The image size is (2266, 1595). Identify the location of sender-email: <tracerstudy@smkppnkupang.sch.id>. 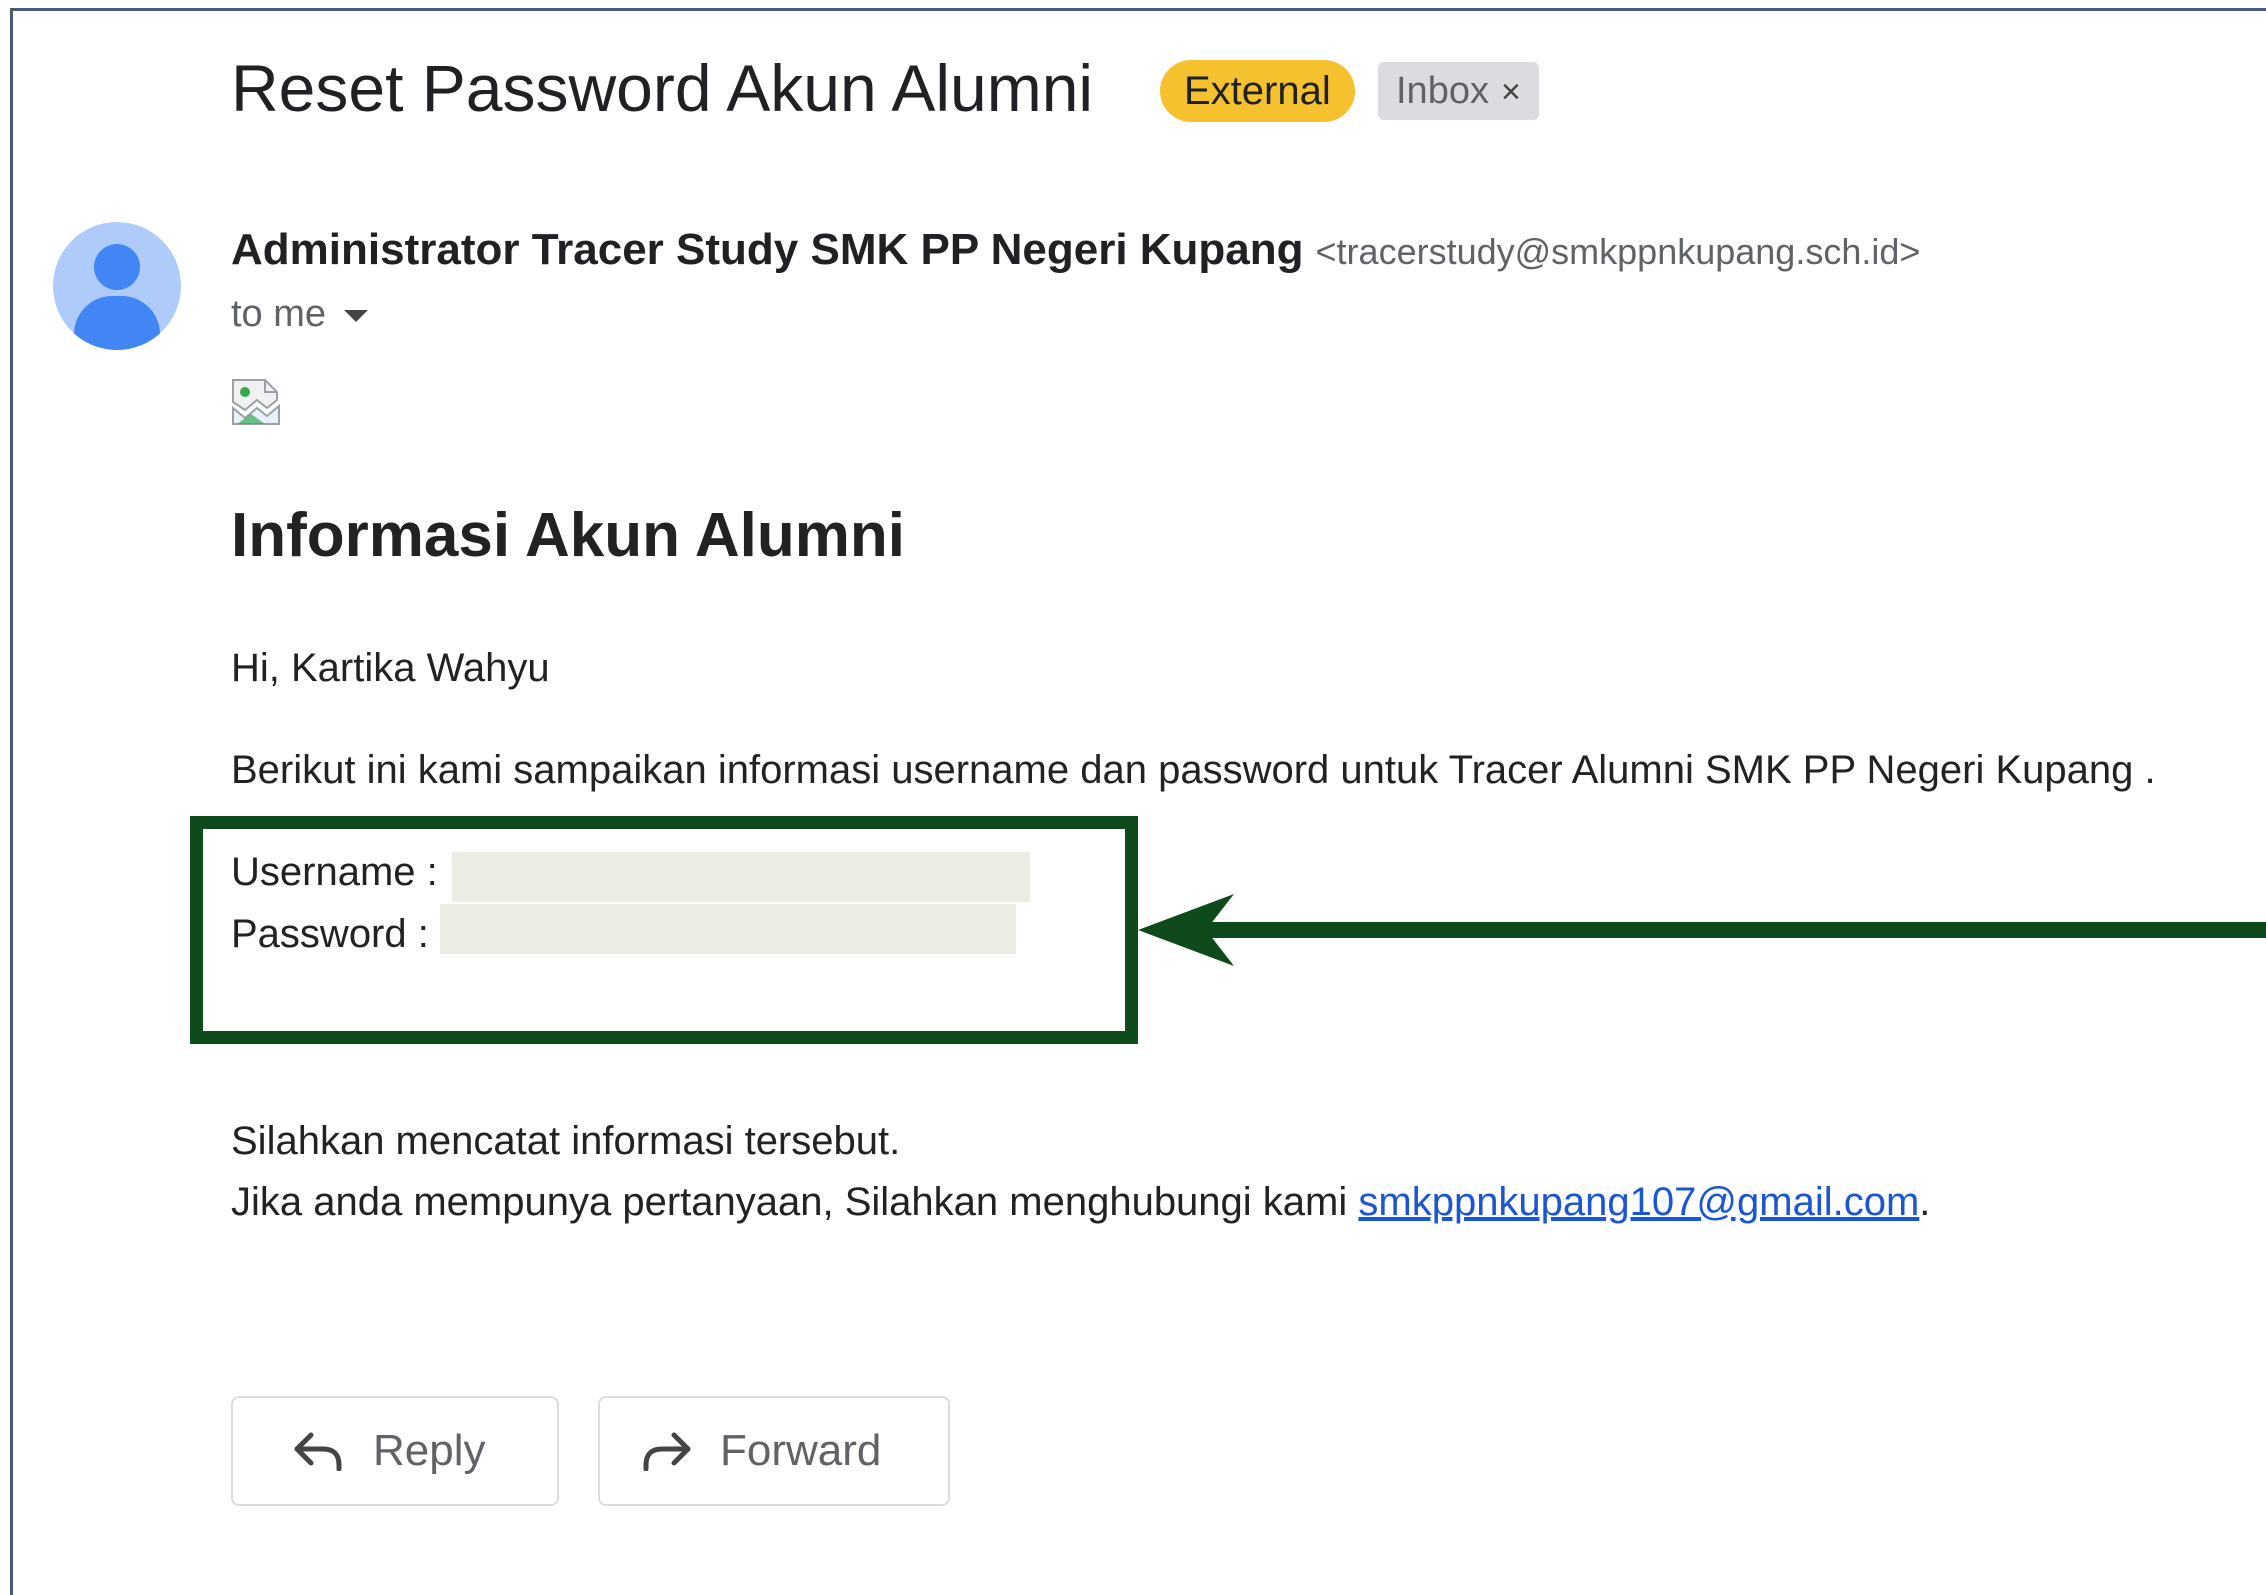
(1618, 251).